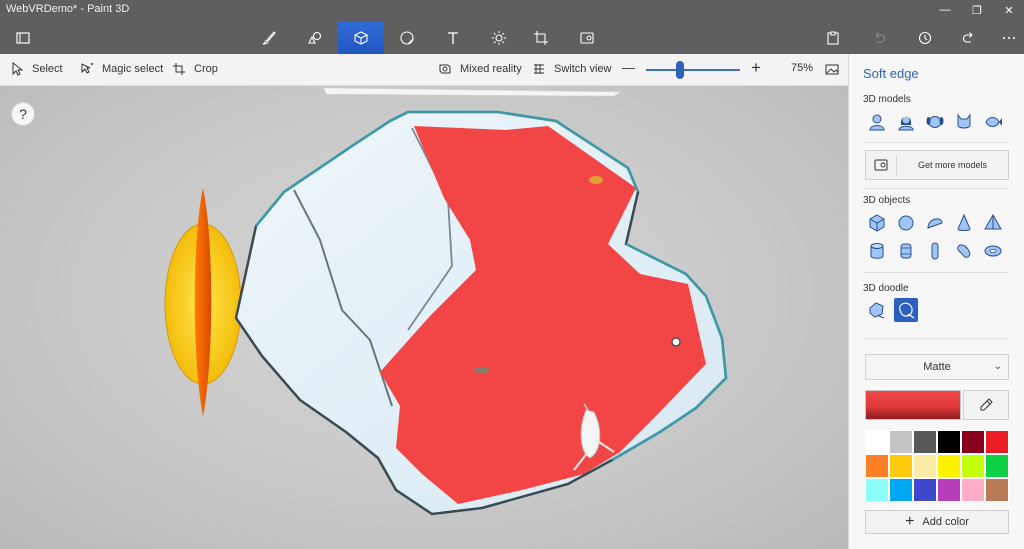  I want to click on sun-icon, so click(499, 38).